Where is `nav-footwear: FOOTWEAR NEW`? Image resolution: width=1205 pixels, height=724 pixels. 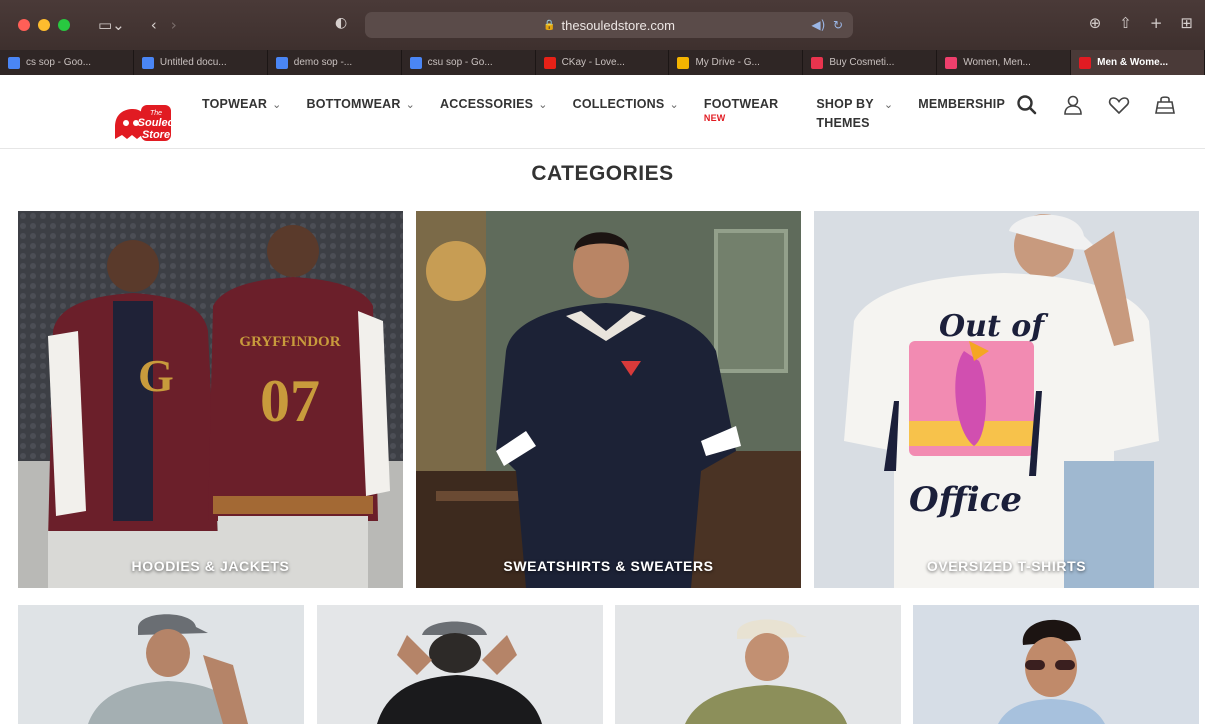 nav-footwear: FOOTWEAR NEW is located at coordinates (741, 113).